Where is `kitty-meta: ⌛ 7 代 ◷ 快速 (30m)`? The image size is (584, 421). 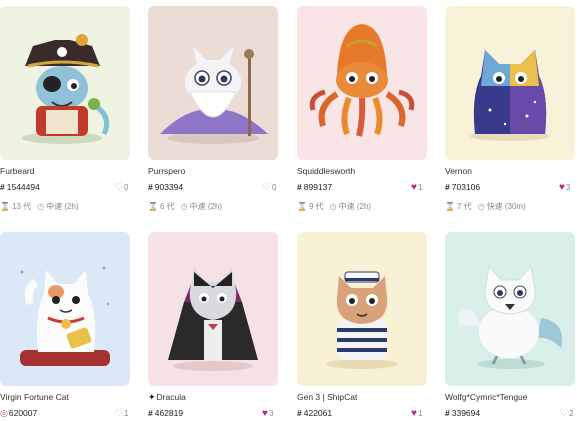 kitty-meta: ⌛ 7 代 ◷ 快速 (30m) is located at coordinates (485, 206).